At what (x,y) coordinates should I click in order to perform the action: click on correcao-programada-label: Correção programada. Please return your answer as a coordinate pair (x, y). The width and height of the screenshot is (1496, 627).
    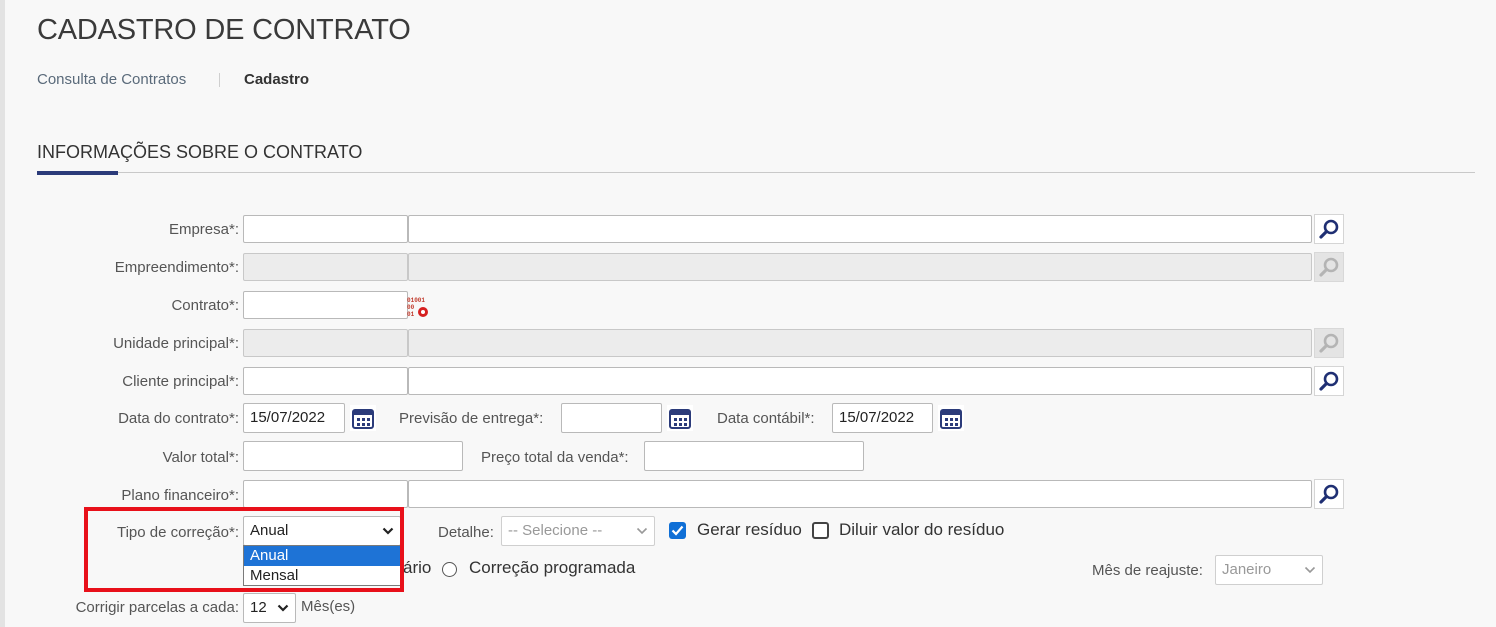
    Looking at the image, I should click on (552, 567).